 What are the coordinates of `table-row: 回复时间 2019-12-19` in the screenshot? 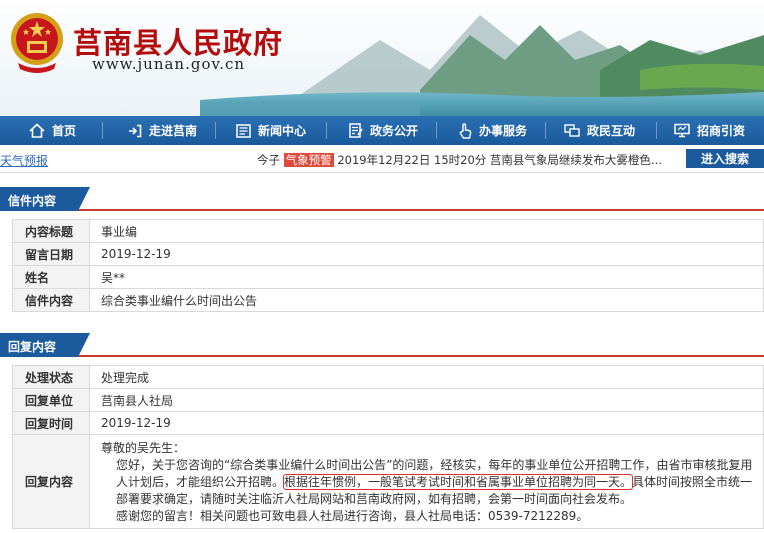 It's located at (388, 423).